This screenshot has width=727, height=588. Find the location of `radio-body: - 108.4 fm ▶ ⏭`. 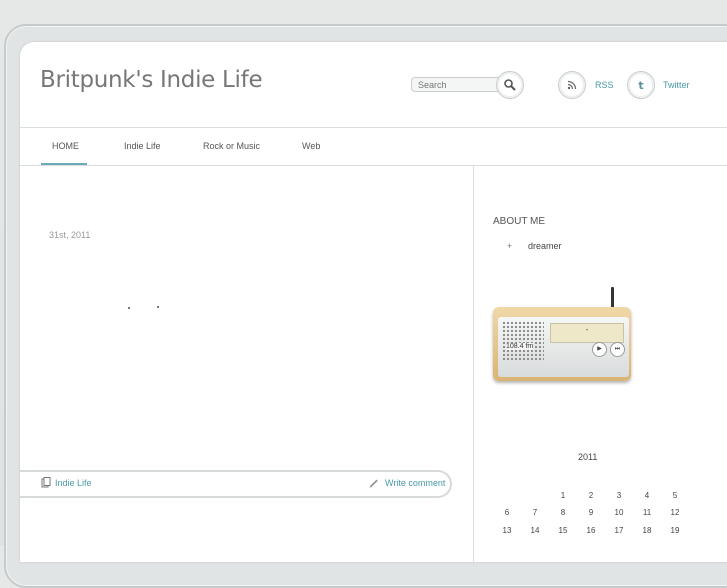

radio-body: - 108.4 fm ▶ ⏭ is located at coordinates (562, 344).